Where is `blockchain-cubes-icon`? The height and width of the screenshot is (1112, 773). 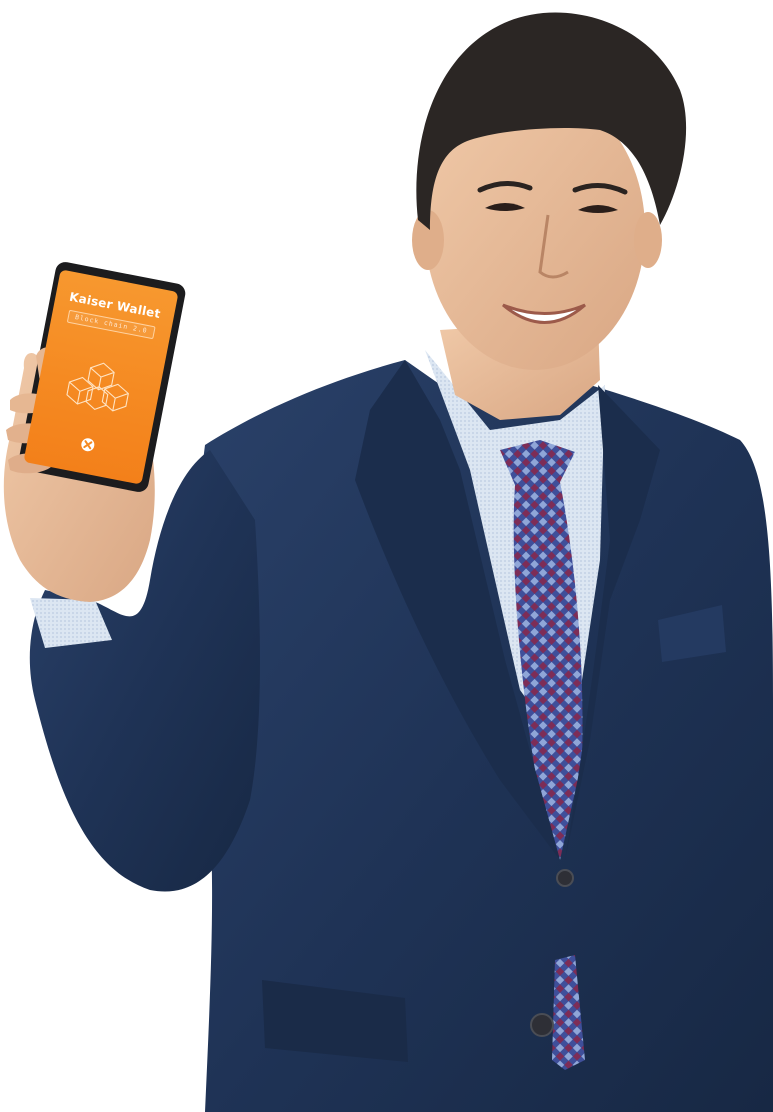
blockchain-cubes-icon is located at coordinates (97, 387).